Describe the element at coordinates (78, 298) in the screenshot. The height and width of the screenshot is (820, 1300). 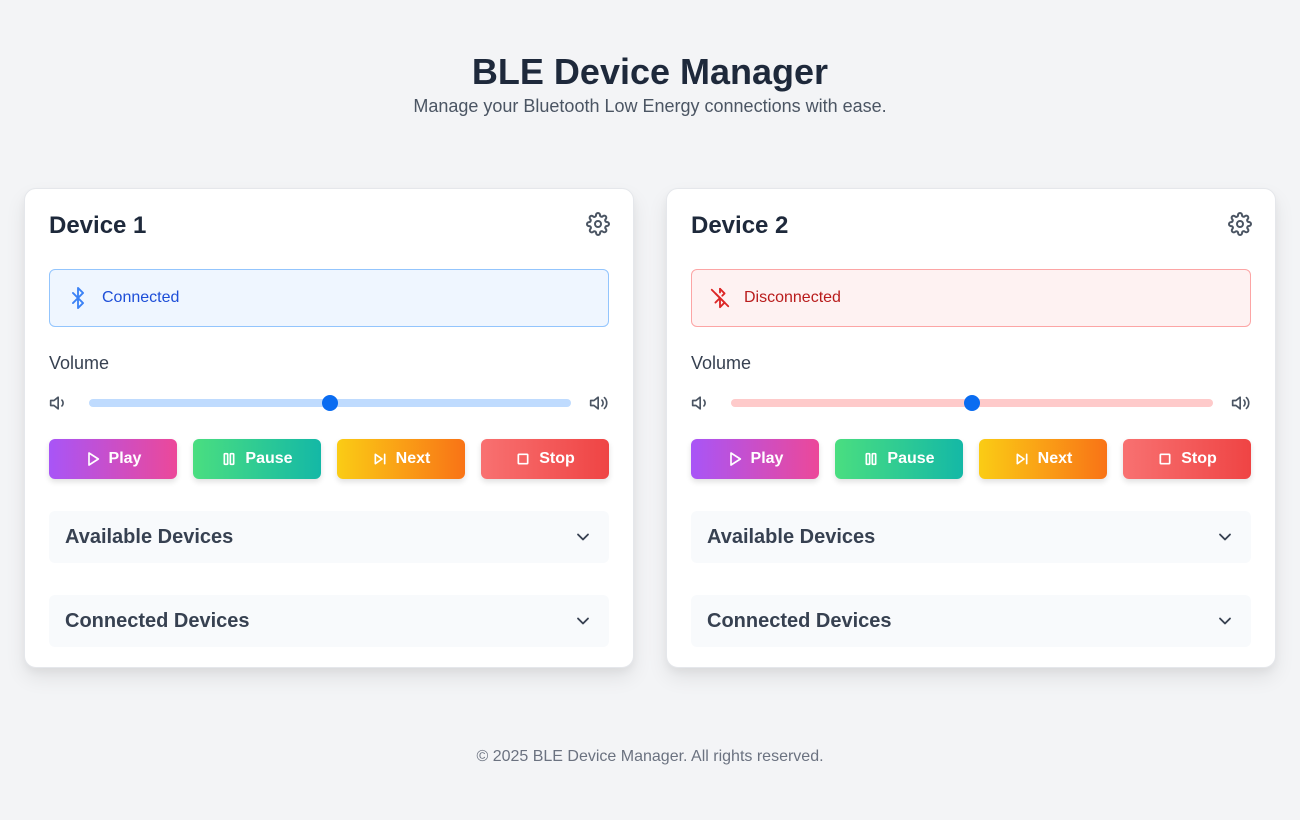
I see `bluetooth-icon` at that location.